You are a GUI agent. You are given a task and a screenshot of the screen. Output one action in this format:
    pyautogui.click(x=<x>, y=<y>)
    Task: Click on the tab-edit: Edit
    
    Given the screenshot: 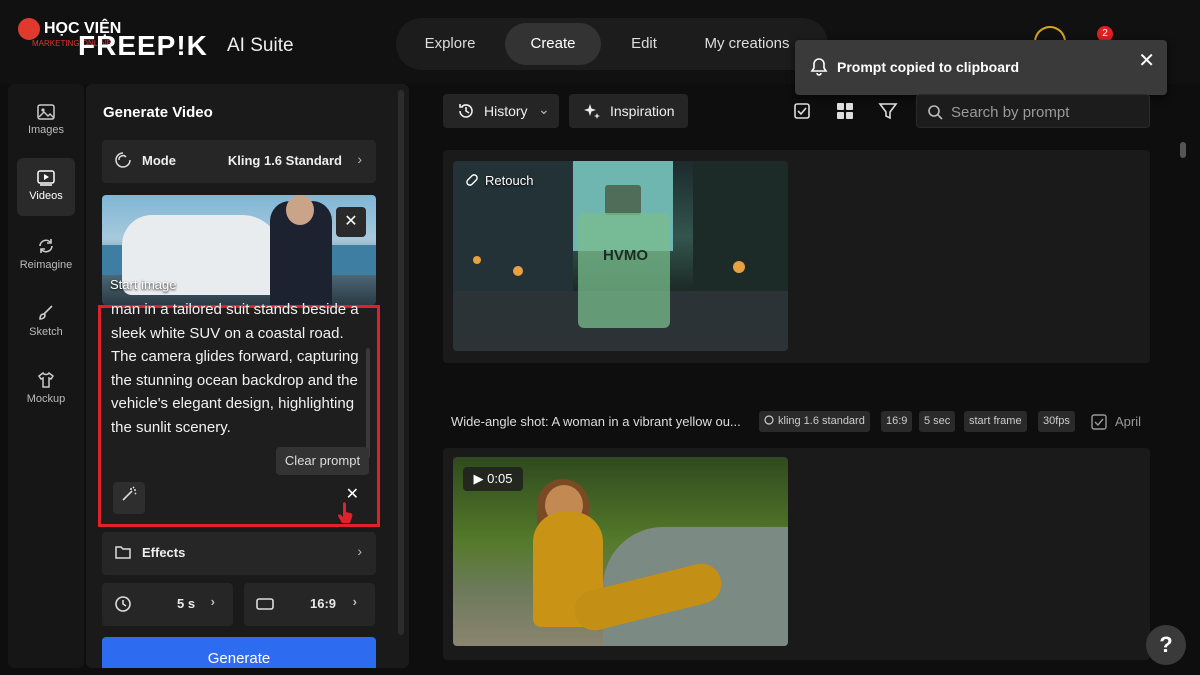 What is the action you would take?
    pyautogui.click(x=644, y=44)
    